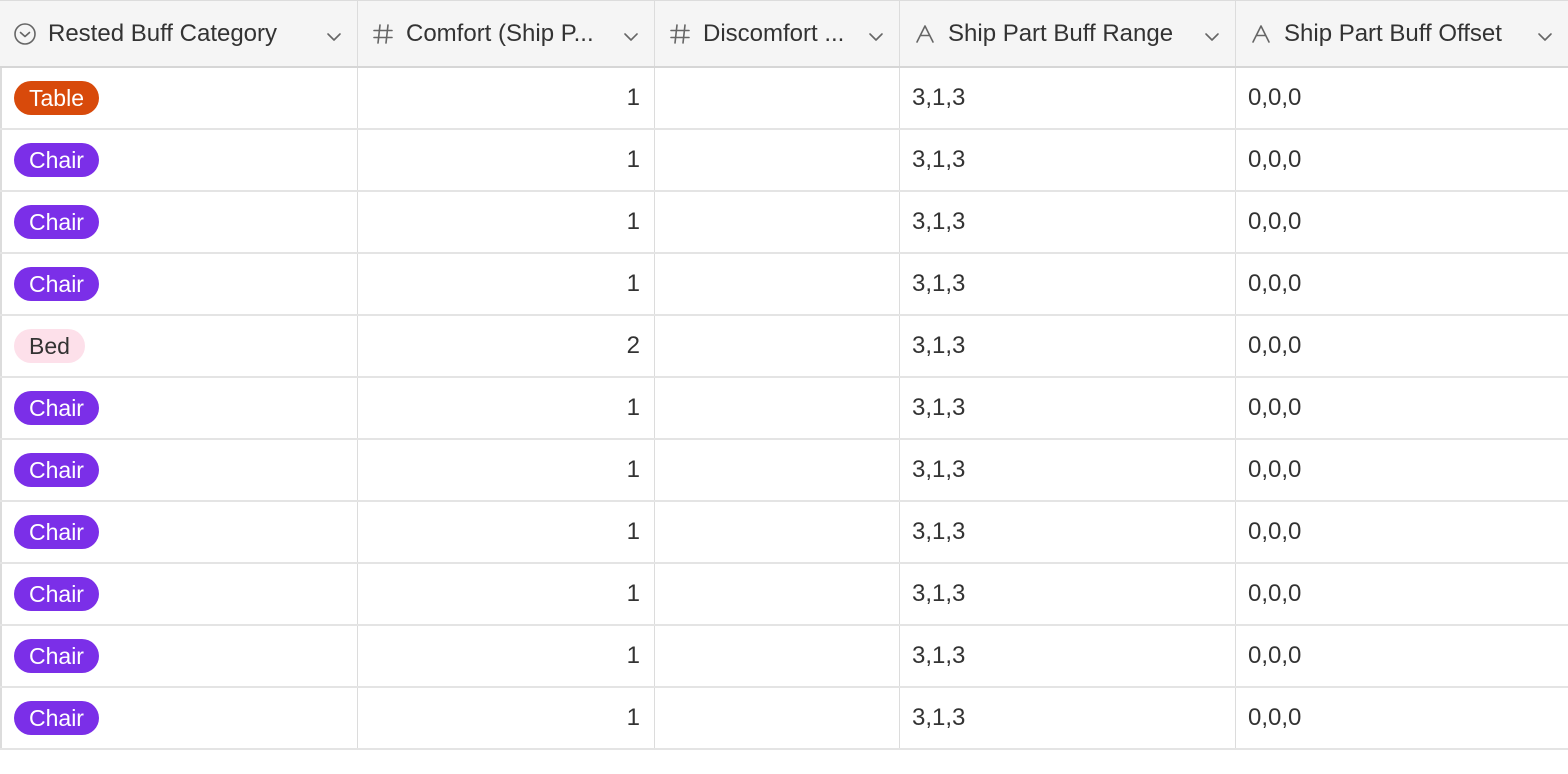 This screenshot has width=1568, height=774. Describe the element at coordinates (925, 34) in the screenshot. I see `text-type-icon` at that location.